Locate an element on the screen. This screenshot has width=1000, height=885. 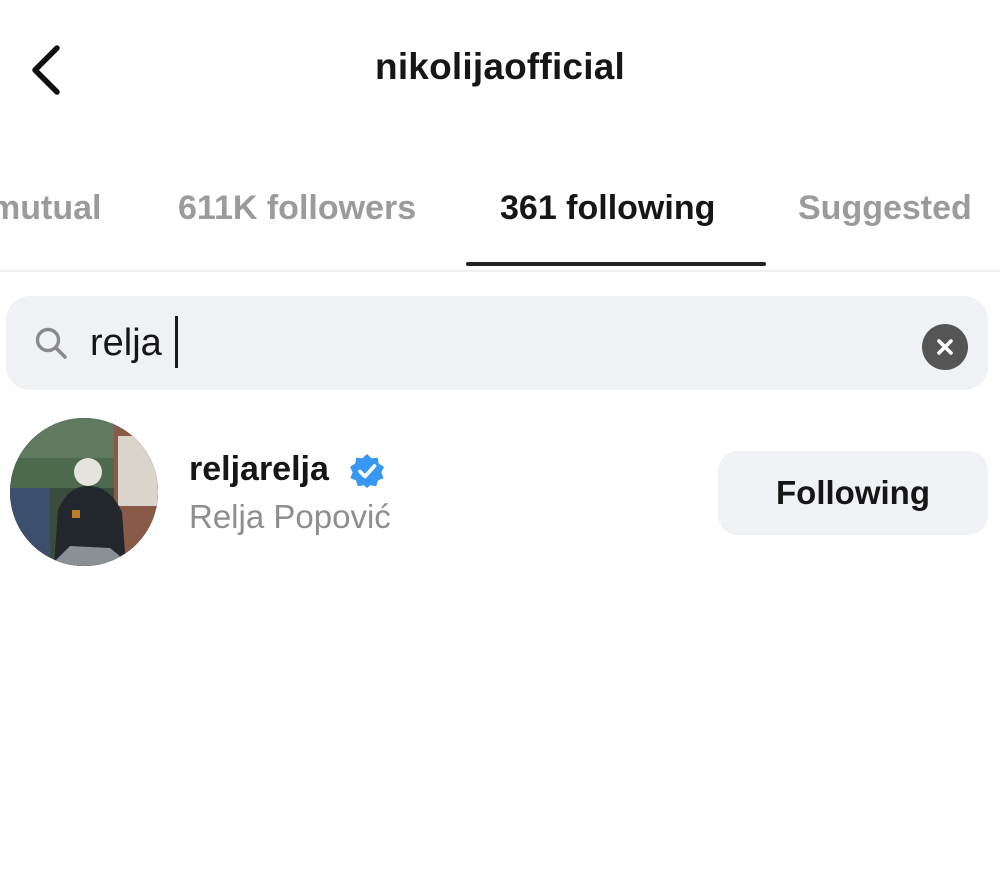
tab-suggested: Suggested is located at coordinates (885, 208).